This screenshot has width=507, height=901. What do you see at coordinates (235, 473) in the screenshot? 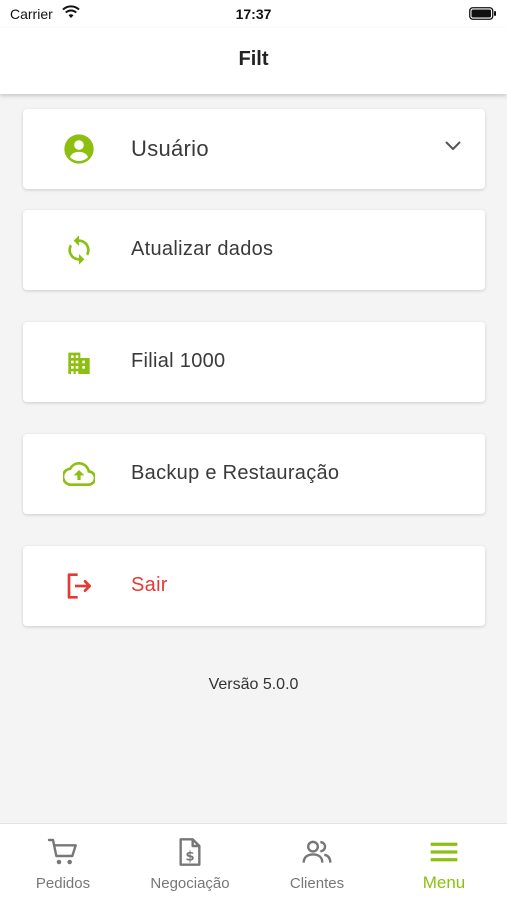
I see `backup-label: Backup e Restauração` at bounding box center [235, 473].